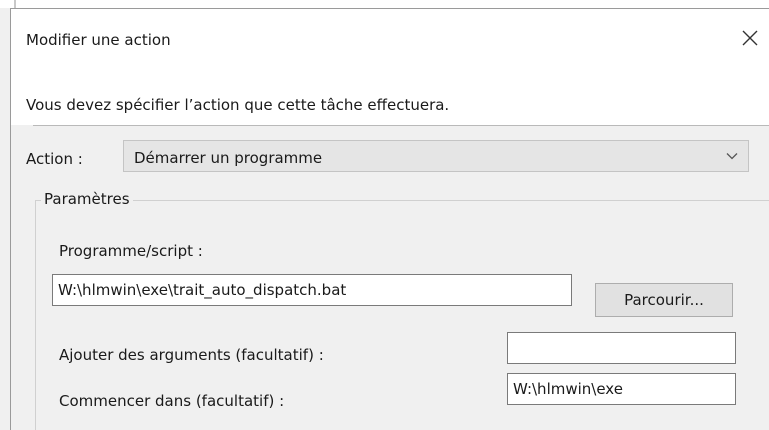 The width and height of the screenshot is (769, 430). Describe the element at coordinates (228, 158) in the screenshot. I see `action-dropdown-value: Démarrer un programme` at that location.